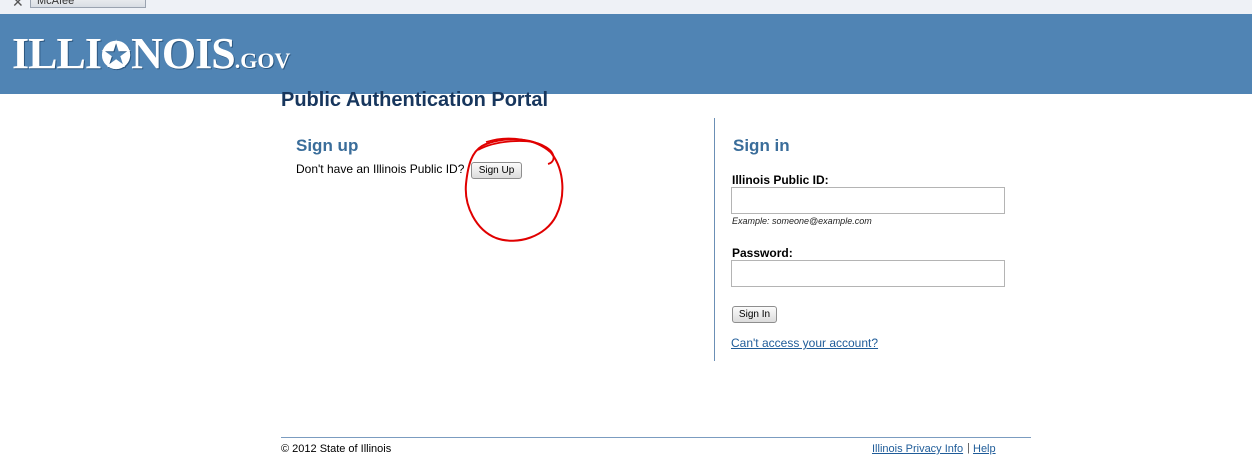 Image resolution: width=1252 pixels, height=457 pixels. What do you see at coordinates (88, 4) in the screenshot?
I see `mcafee-toolbar-button: McAfee` at bounding box center [88, 4].